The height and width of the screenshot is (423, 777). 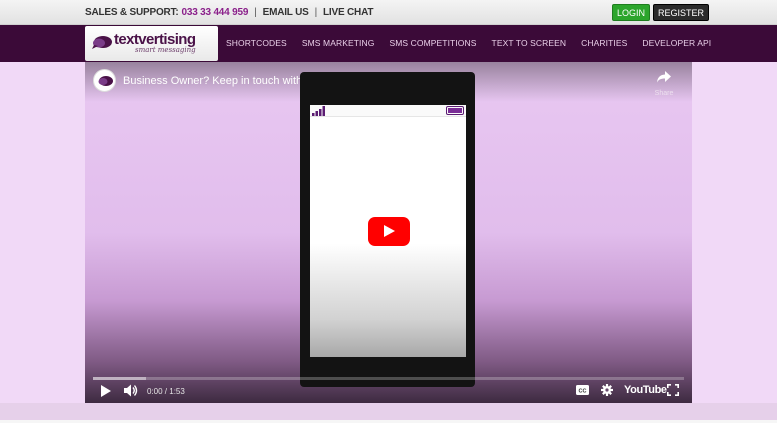 I want to click on nav-item-sms-competitions: SMS COMPETITIONS, so click(x=432, y=43).